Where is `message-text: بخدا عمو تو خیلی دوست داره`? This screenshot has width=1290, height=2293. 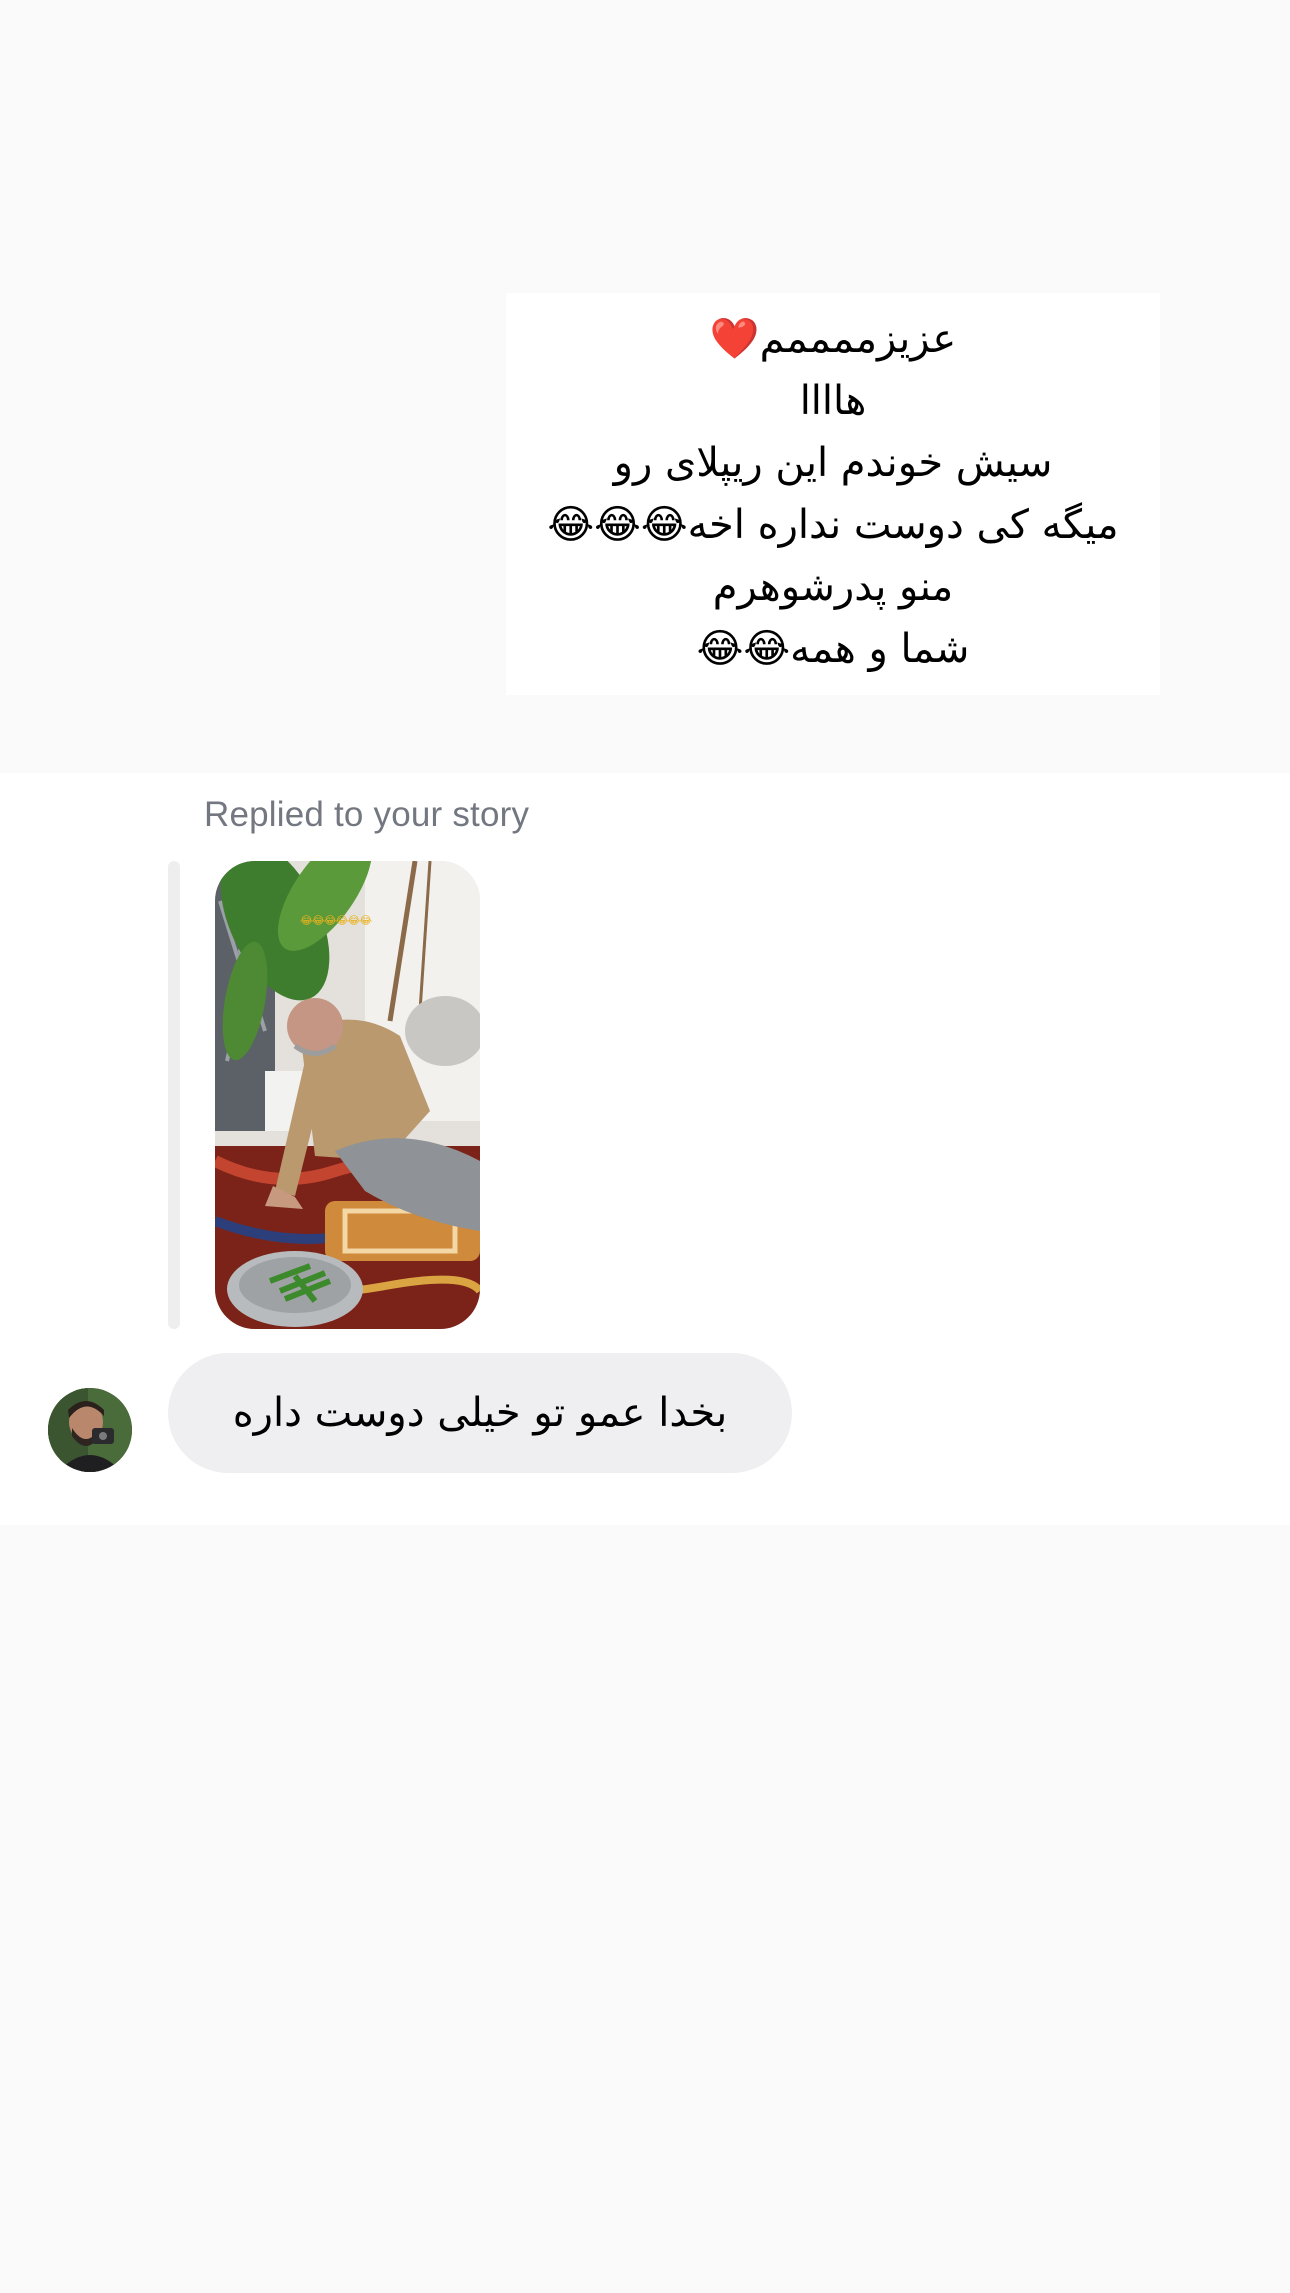 message-text: بخدا عمو تو خیلی دوست داره is located at coordinates (480, 1413).